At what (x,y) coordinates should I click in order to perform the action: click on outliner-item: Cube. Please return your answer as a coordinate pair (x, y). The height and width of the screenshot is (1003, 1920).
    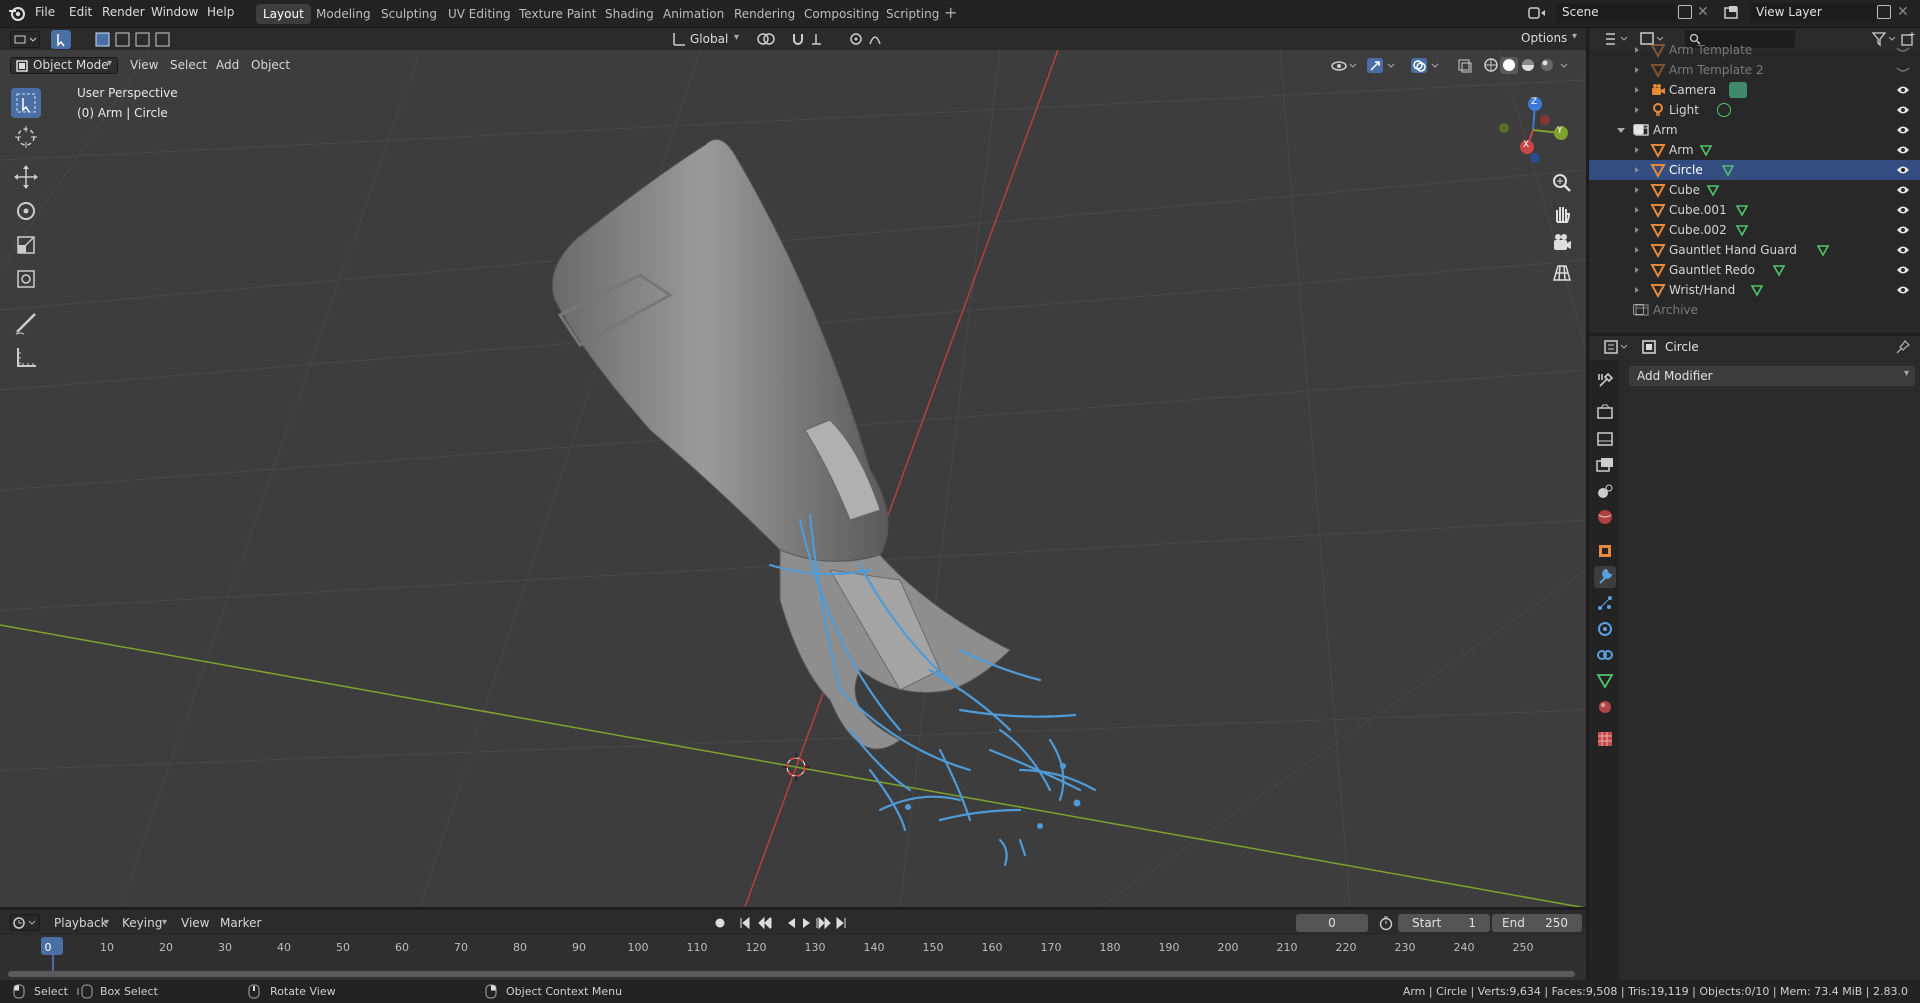
    Looking at the image, I should click on (1754, 190).